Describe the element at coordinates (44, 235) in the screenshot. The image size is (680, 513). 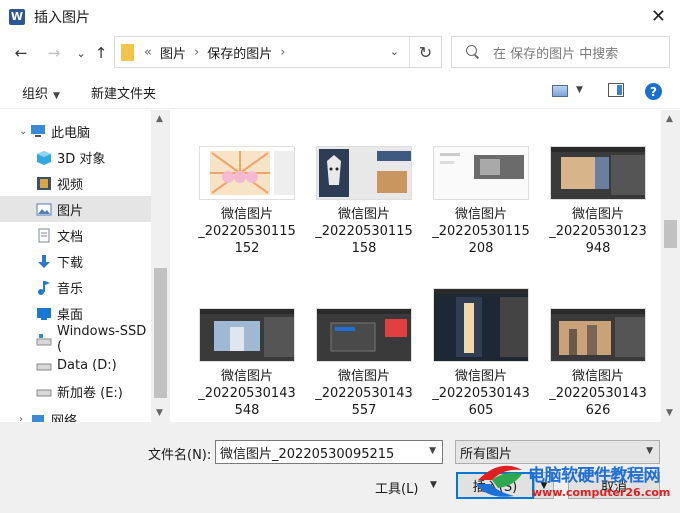
I see `document-icon` at that location.